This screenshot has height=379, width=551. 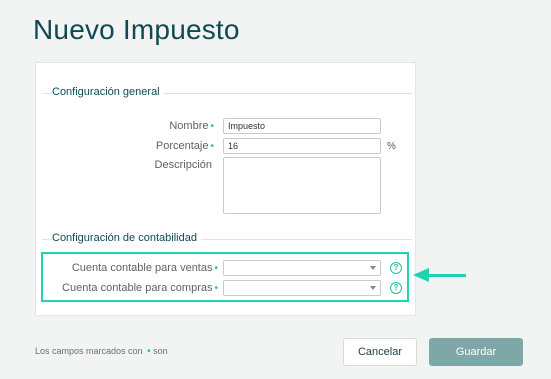 I want to click on percentage-input, so click(x=302, y=146).